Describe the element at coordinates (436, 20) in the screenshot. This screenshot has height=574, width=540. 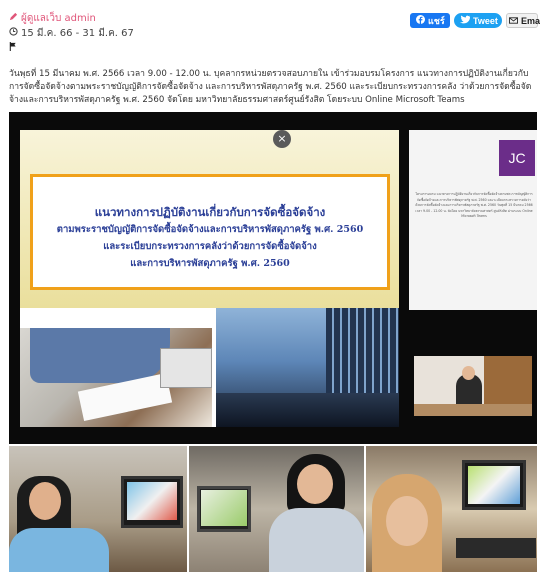
I see `facebook-share-label: แชร์` at that location.